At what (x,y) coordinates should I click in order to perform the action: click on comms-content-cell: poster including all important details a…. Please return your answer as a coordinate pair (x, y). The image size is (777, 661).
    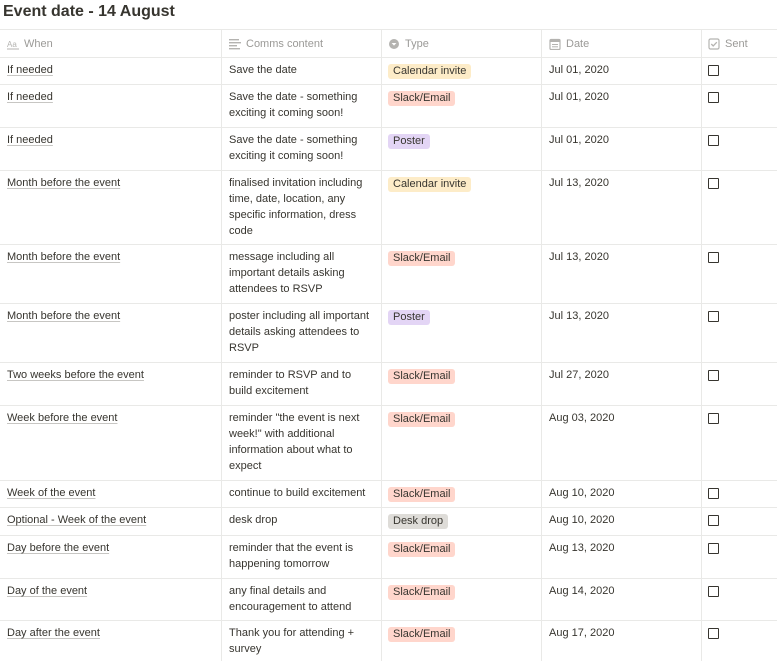
    Looking at the image, I should click on (301, 333).